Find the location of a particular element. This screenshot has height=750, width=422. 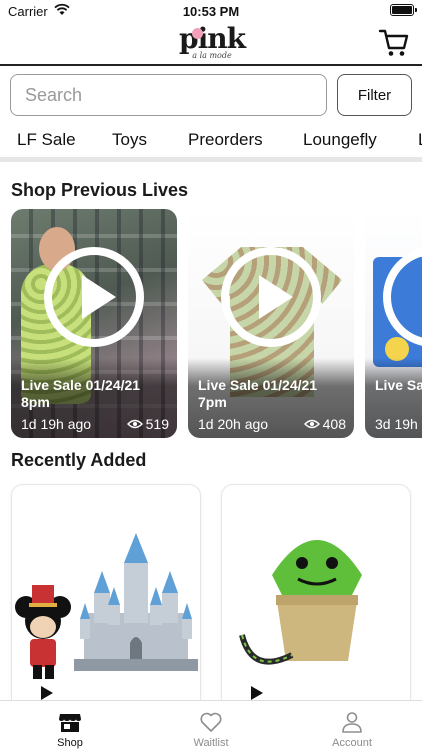

category-tabs: LF Sale Toys Preorders Loungefly L is located at coordinates (211, 143).